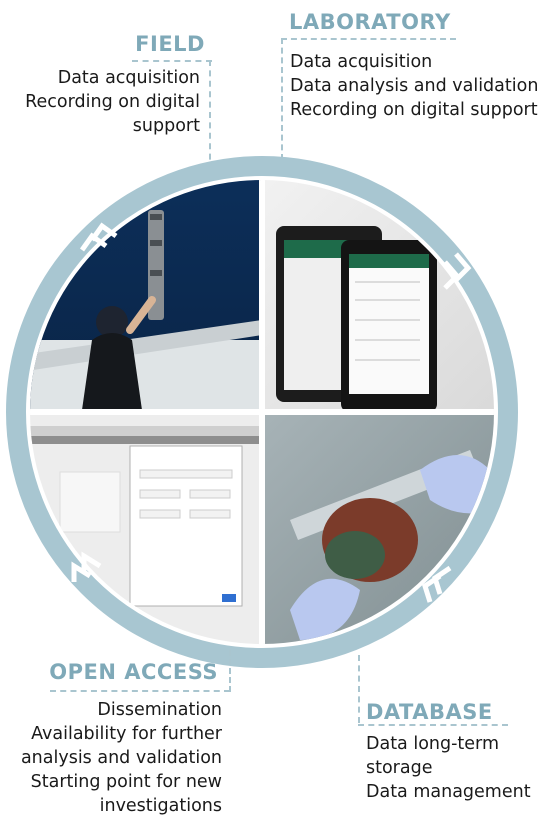 Image resolution: width=558 pixels, height=822 pixels. What do you see at coordinates (433, 725) in the screenshot?
I see `database-title-underline` at bounding box center [433, 725].